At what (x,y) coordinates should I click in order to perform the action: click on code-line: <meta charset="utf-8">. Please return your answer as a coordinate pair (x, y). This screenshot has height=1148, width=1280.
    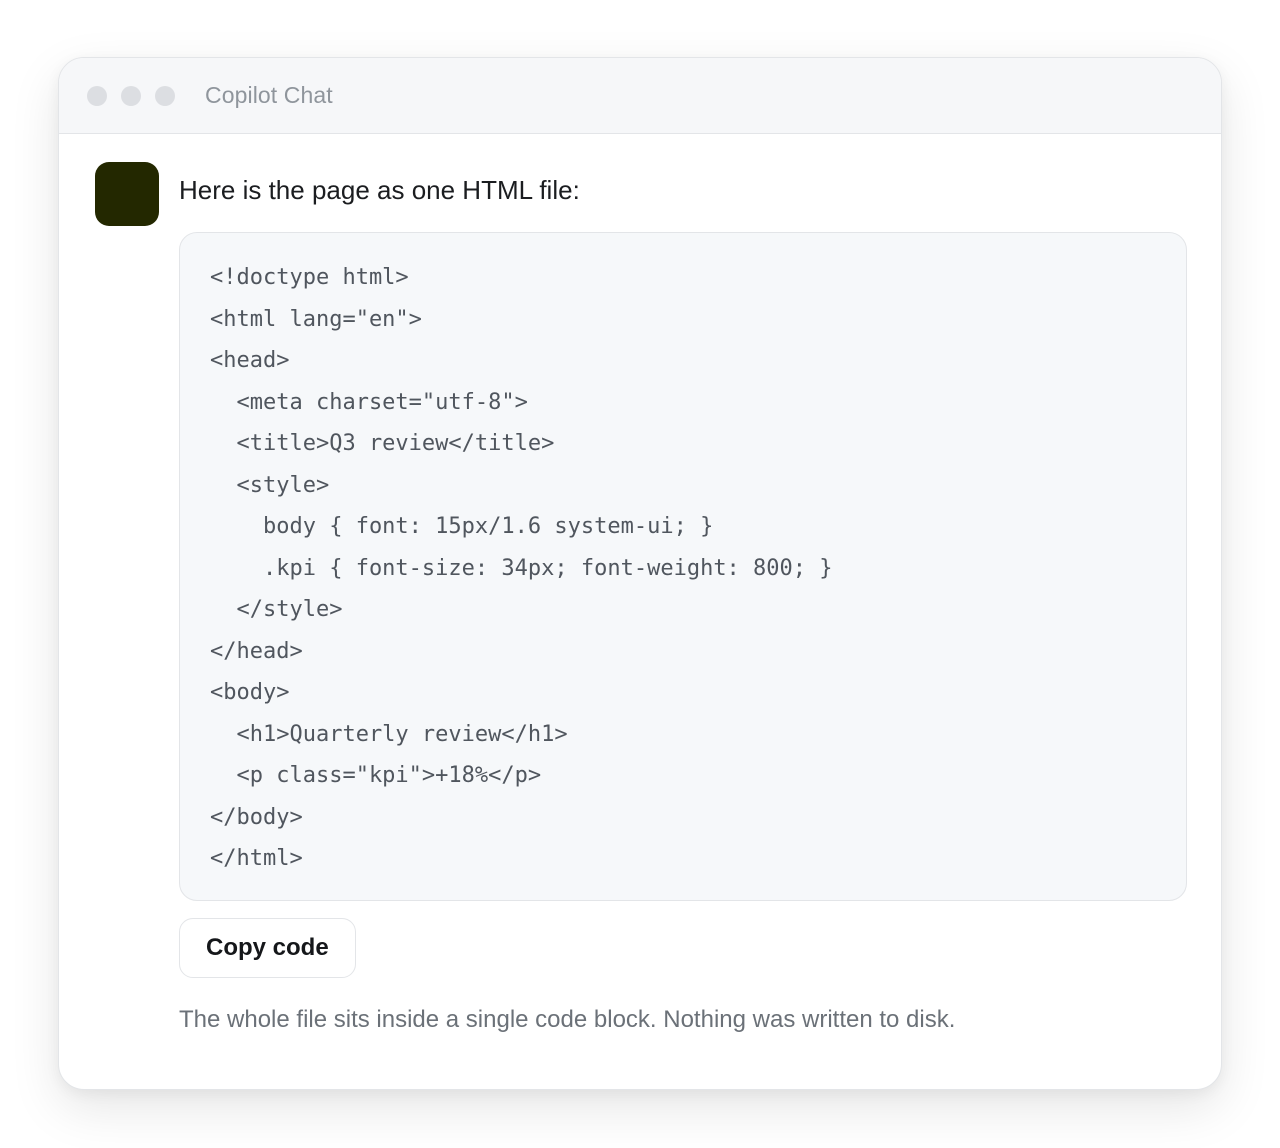
    Looking at the image, I should click on (369, 402).